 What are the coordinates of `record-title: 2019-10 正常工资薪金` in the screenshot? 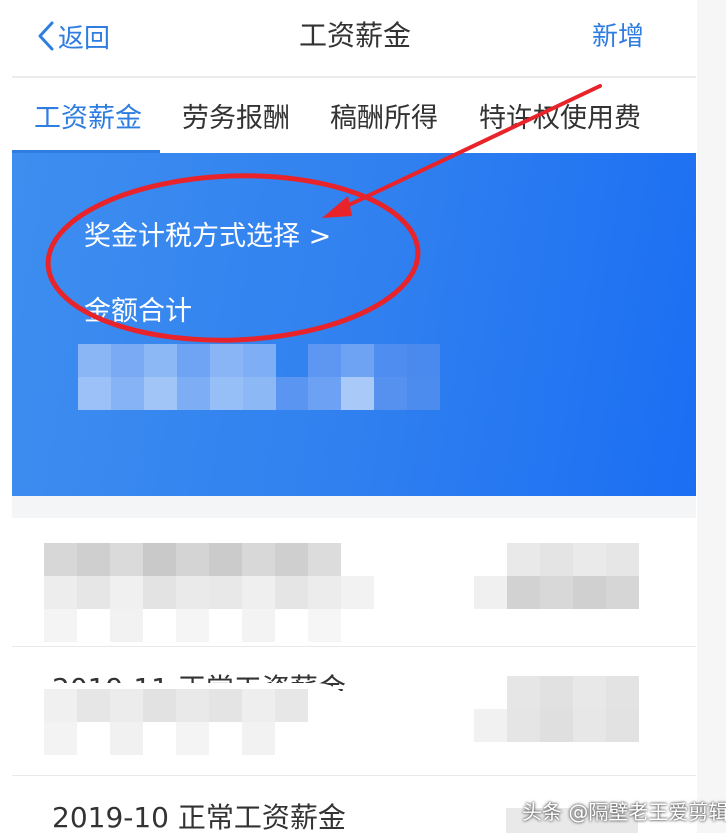 It's located at (199, 817).